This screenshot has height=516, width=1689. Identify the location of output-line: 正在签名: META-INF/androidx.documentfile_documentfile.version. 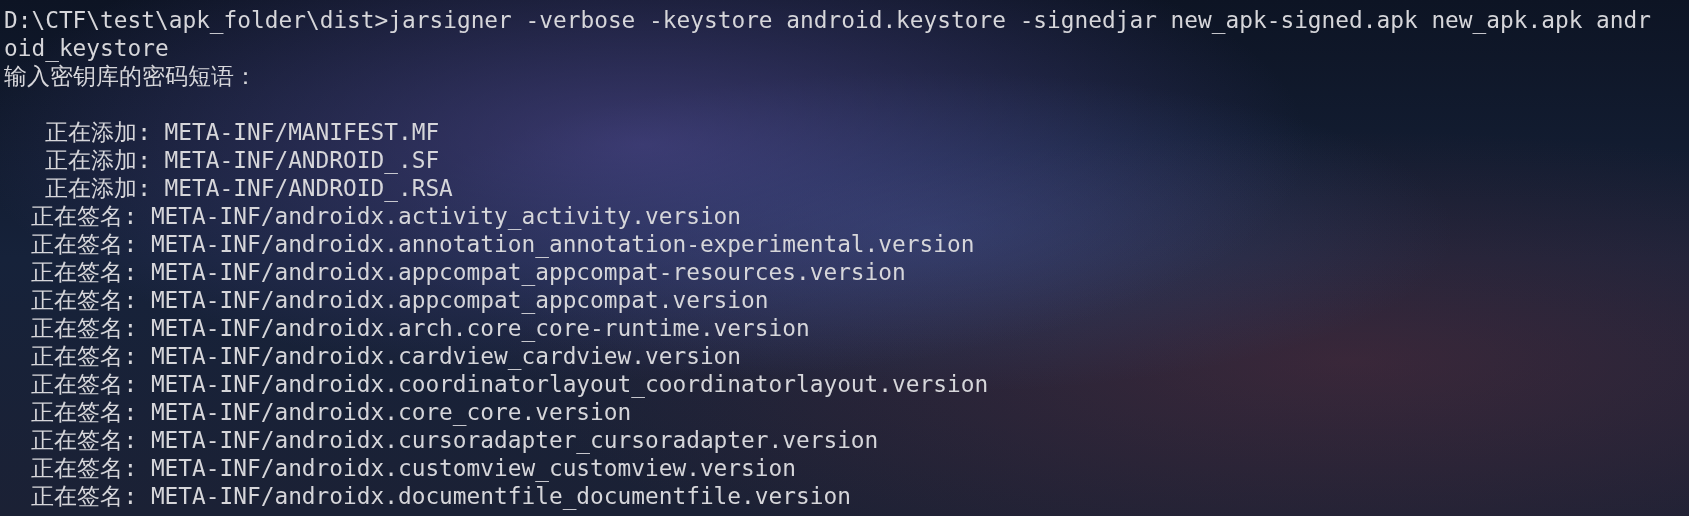
(441, 496).